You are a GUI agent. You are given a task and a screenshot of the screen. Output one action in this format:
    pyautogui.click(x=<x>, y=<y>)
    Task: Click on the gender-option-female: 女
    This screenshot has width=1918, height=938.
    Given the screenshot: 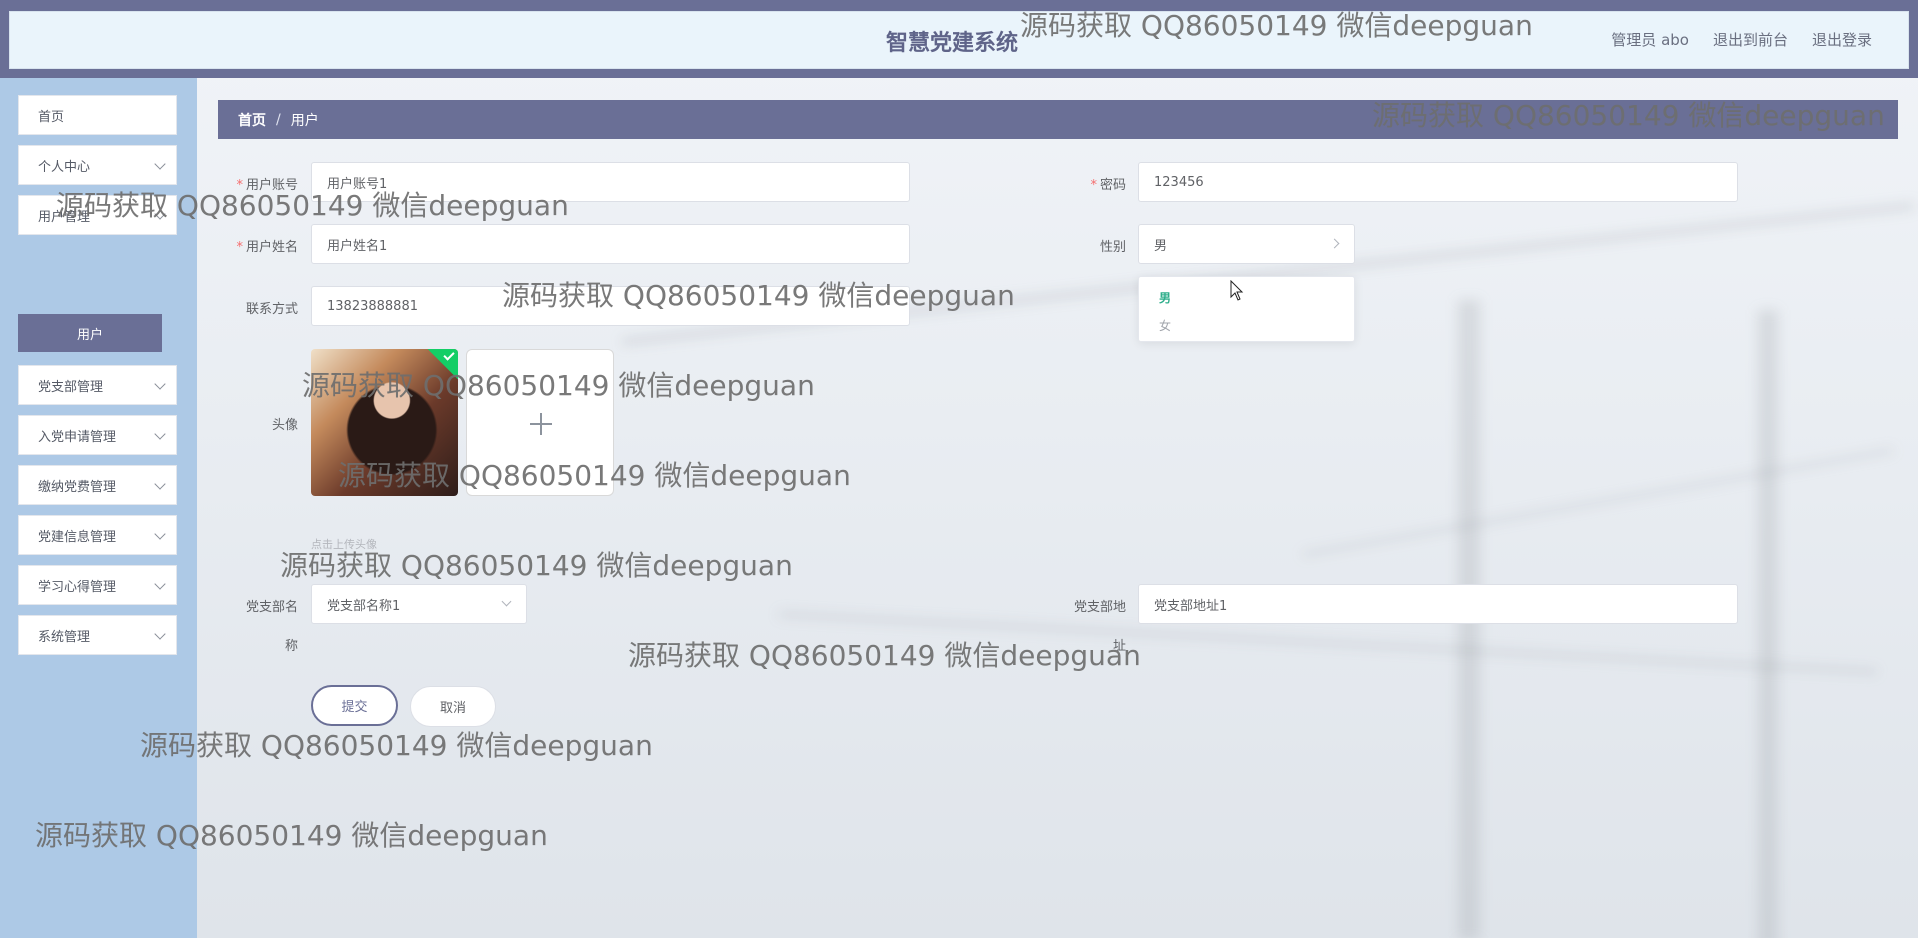 What is the action you would take?
    pyautogui.click(x=1165, y=325)
    